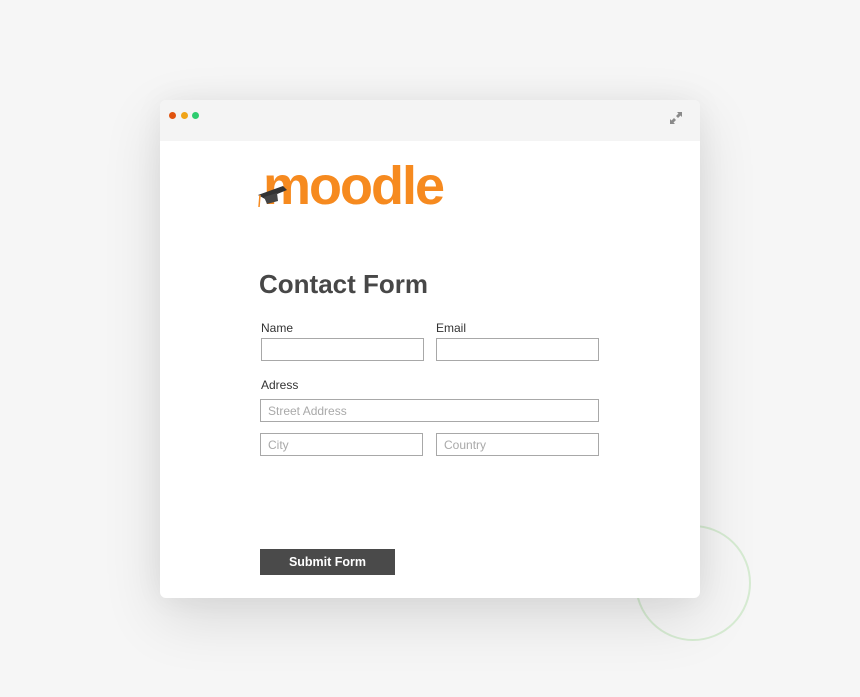 This screenshot has height=697, width=860. Describe the element at coordinates (451, 328) in the screenshot. I see `email-label: Email` at that location.